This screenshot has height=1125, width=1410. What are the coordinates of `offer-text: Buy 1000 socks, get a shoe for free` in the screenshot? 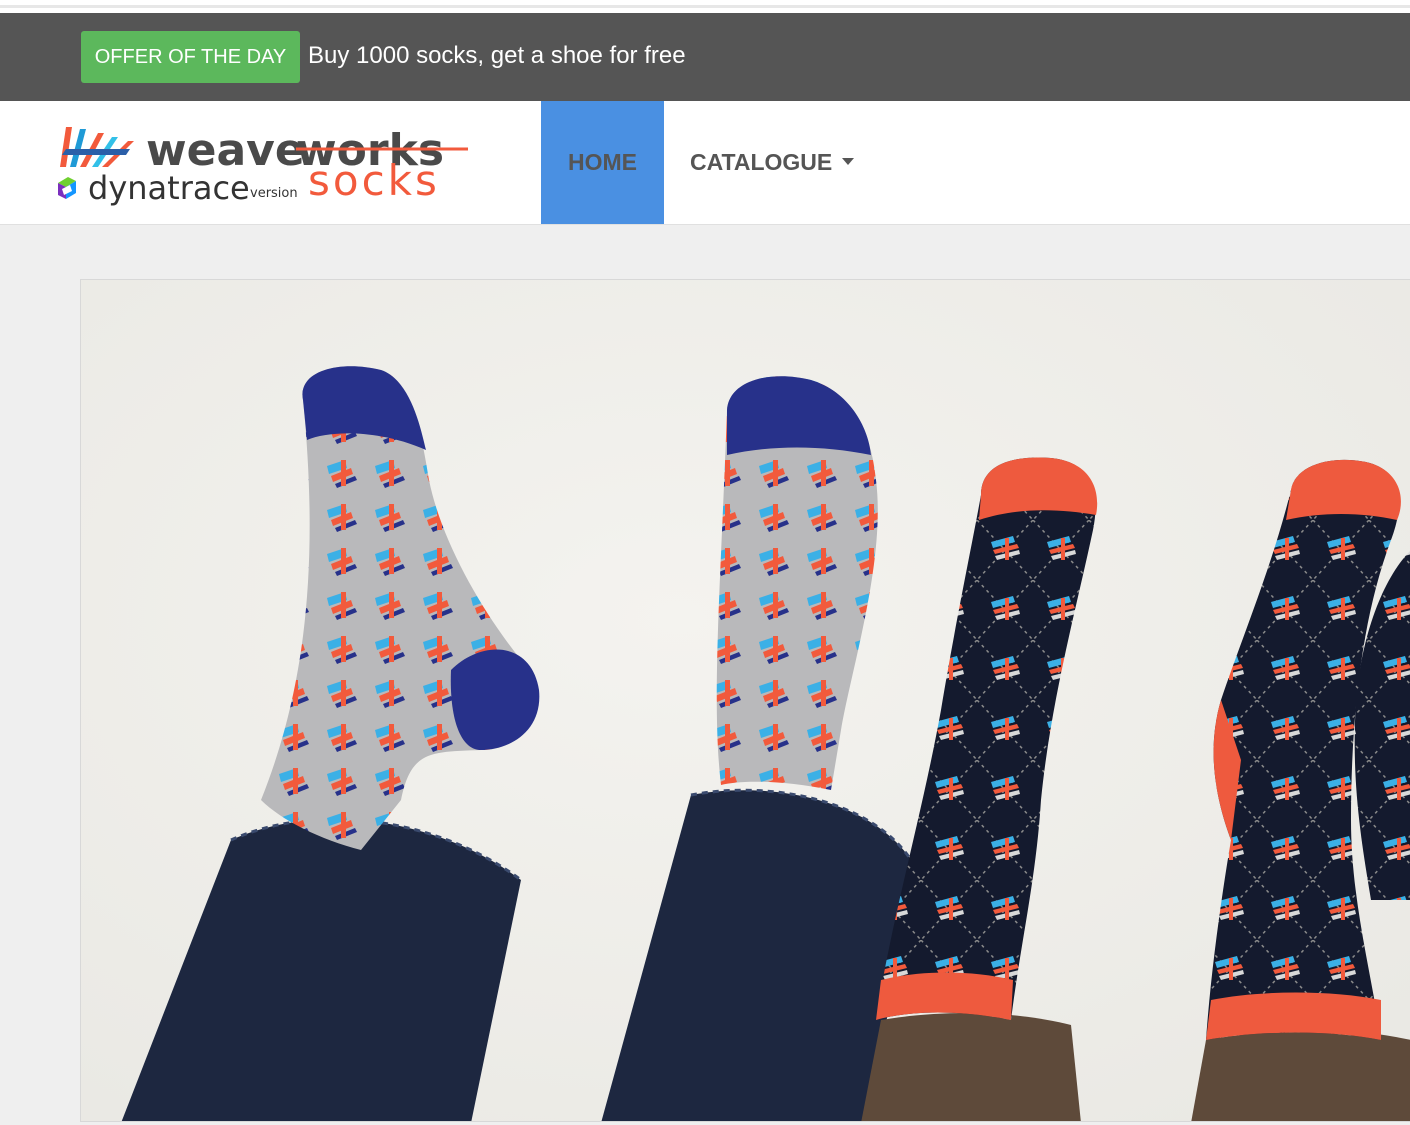 It's located at (497, 55).